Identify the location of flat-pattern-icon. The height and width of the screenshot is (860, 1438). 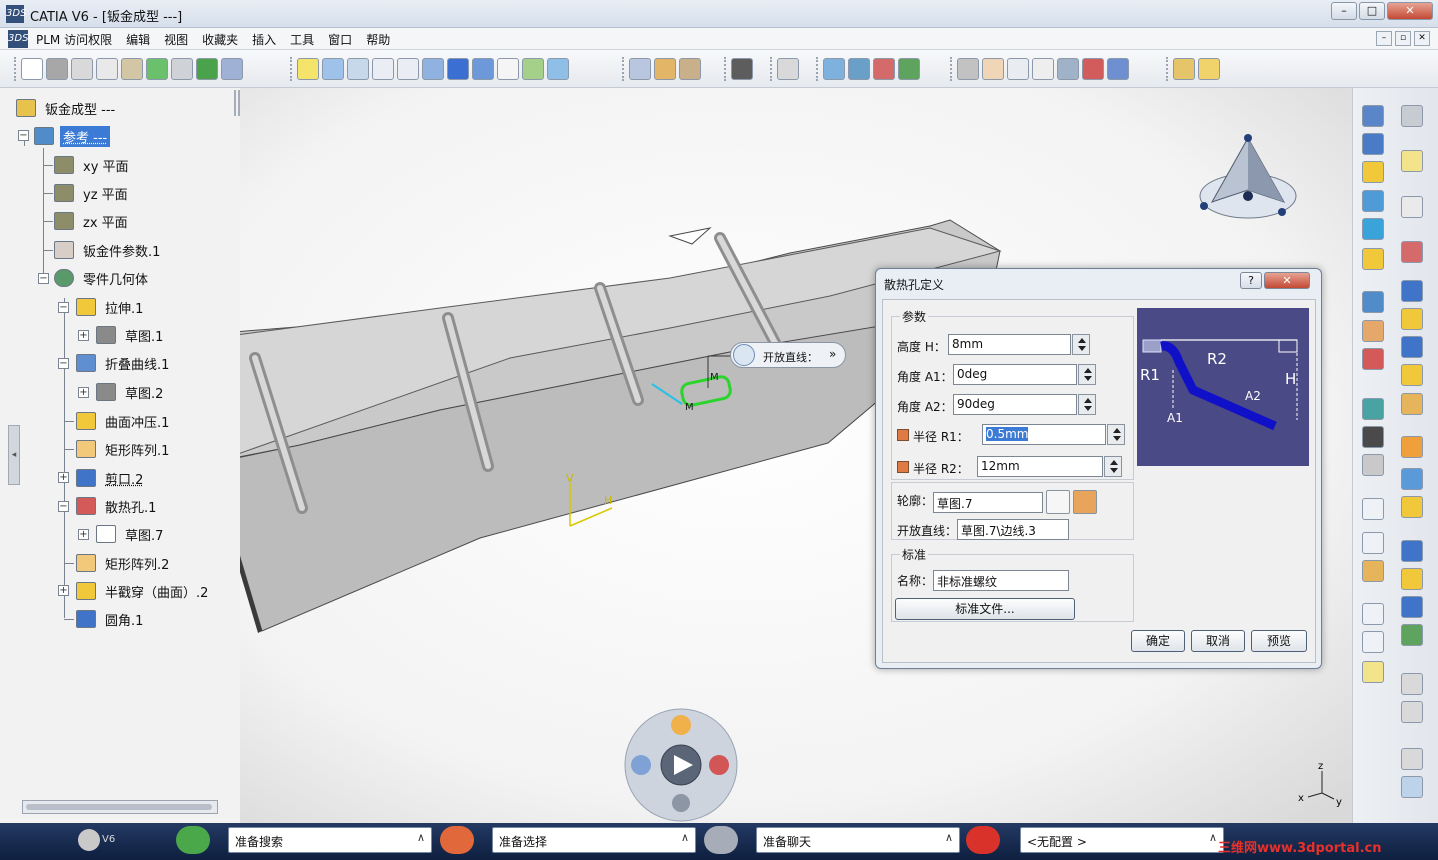
(1412, 479).